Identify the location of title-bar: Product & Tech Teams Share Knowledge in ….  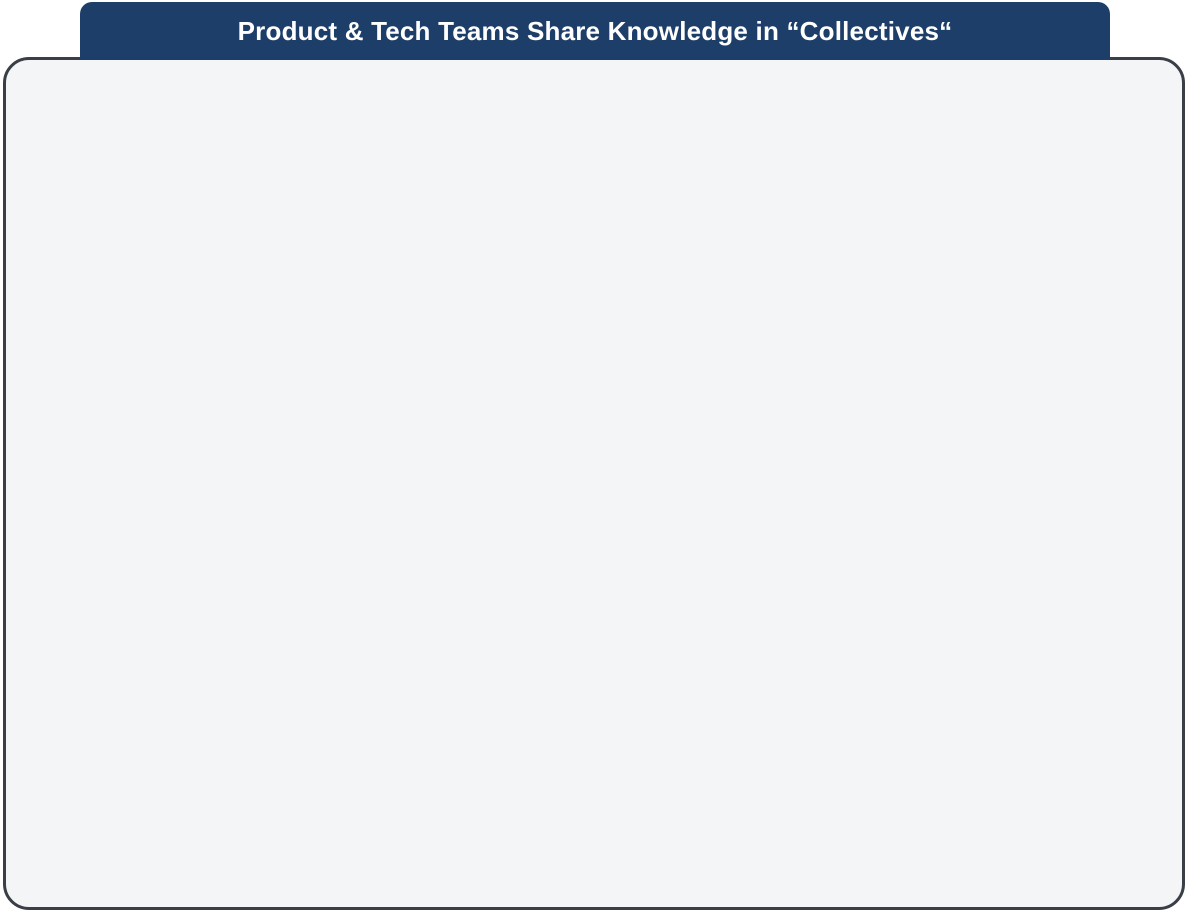
(595, 31).